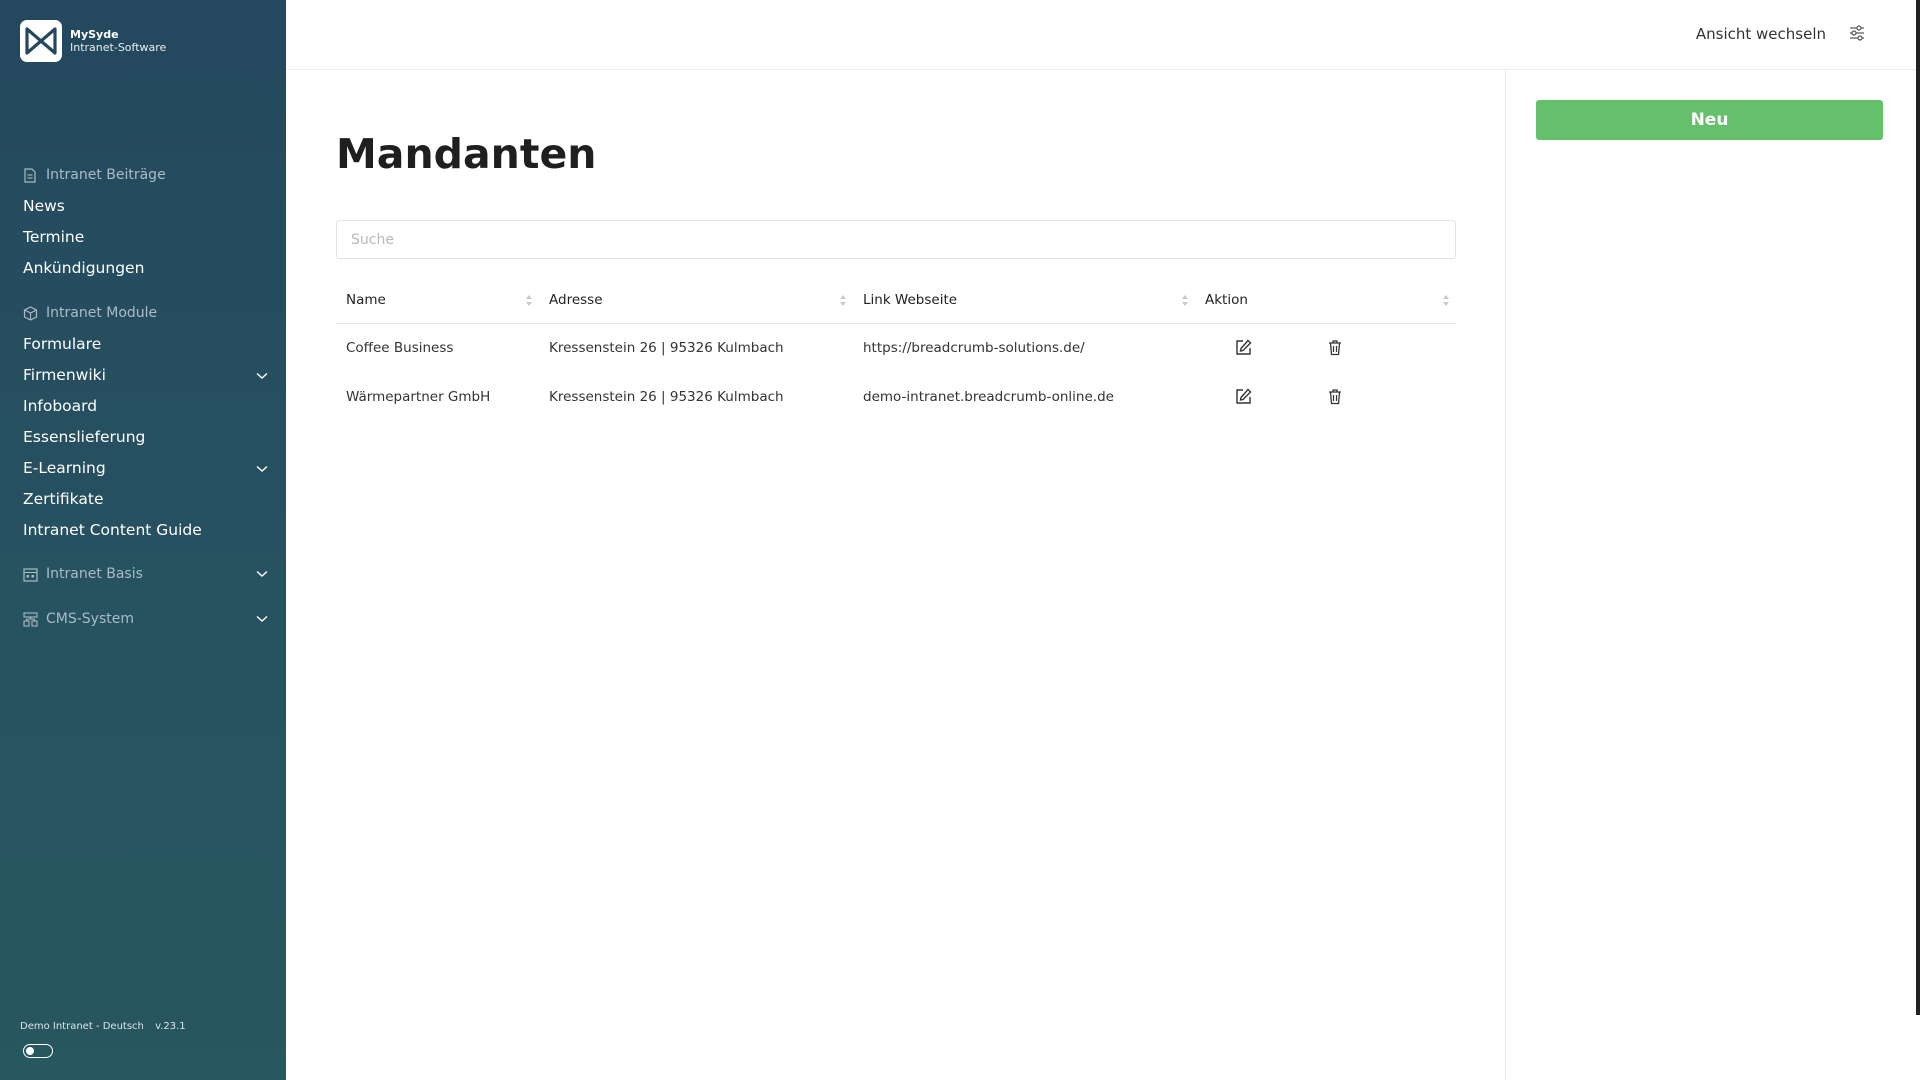 The height and width of the screenshot is (1080, 1920). I want to click on sidebar-item-infoboard: Infoboard, so click(143, 405).